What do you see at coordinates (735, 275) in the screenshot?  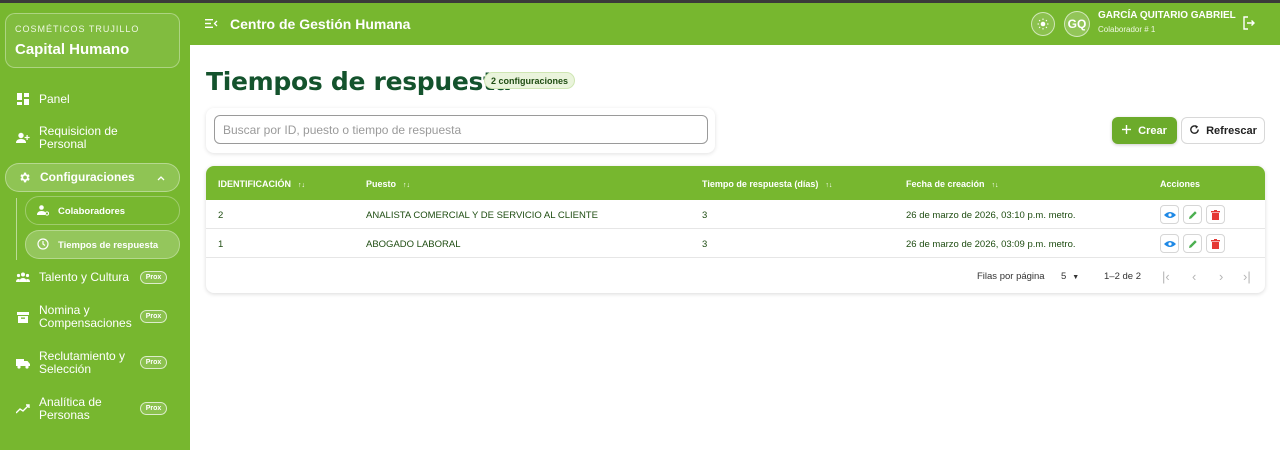 I see `table-pagination: Filas por página 5 ▼ 1–2 de 2 |‹ ‹ › ›|` at bounding box center [735, 275].